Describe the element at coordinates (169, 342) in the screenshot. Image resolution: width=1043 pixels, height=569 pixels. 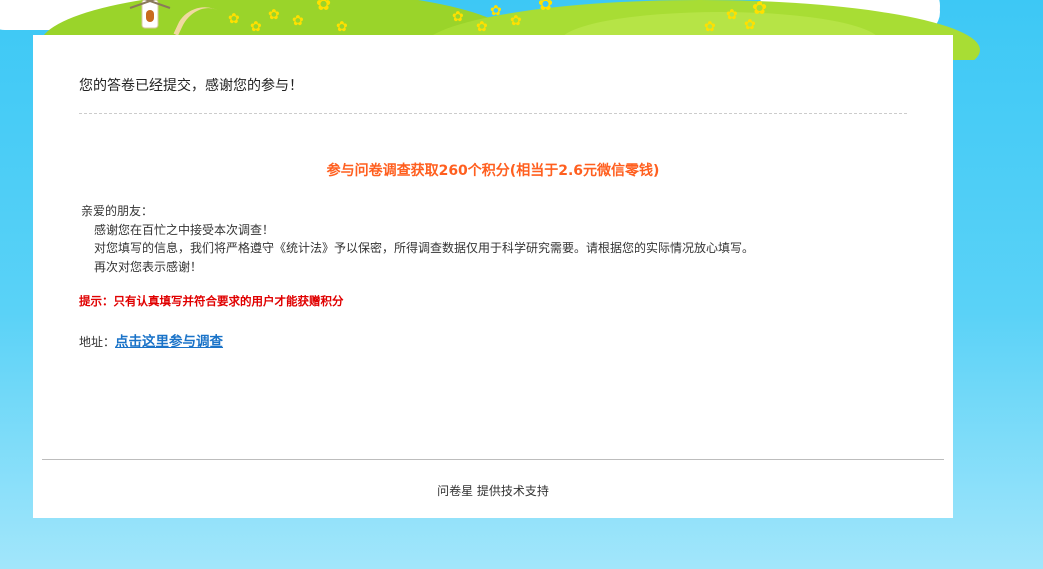
I see `survey-link: 点击这里参与调查` at that location.